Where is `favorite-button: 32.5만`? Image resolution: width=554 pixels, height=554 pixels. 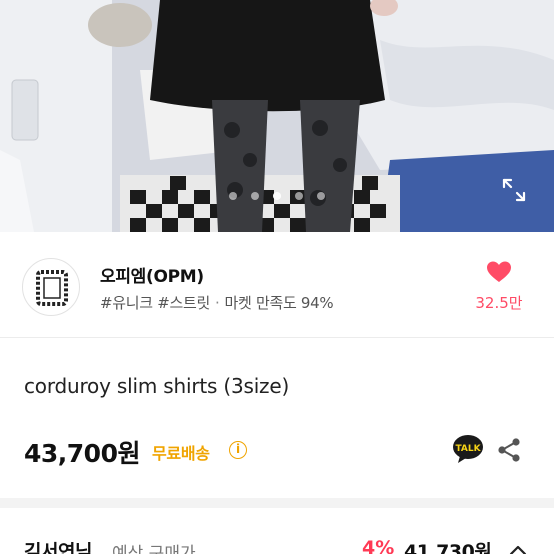 favorite-button: 32.5만 is located at coordinates (499, 286).